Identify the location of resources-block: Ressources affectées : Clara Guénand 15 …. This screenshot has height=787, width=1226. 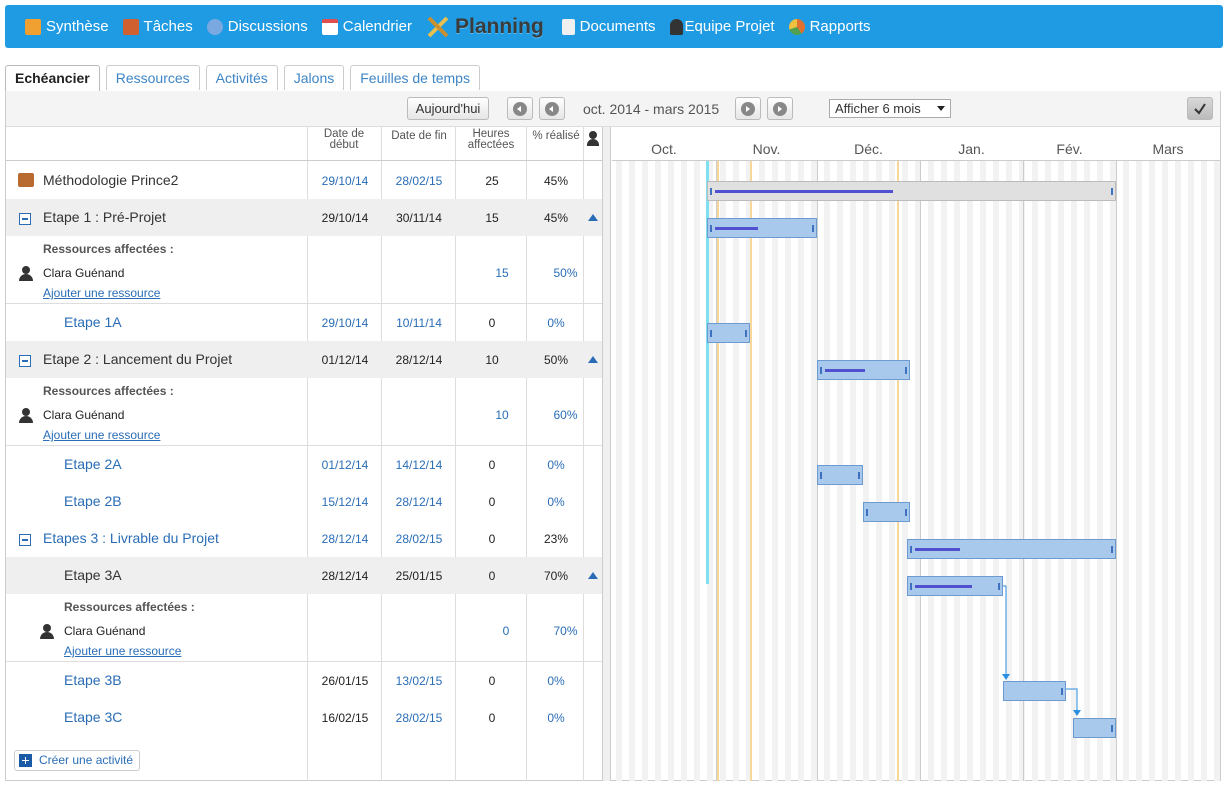
(304, 270).